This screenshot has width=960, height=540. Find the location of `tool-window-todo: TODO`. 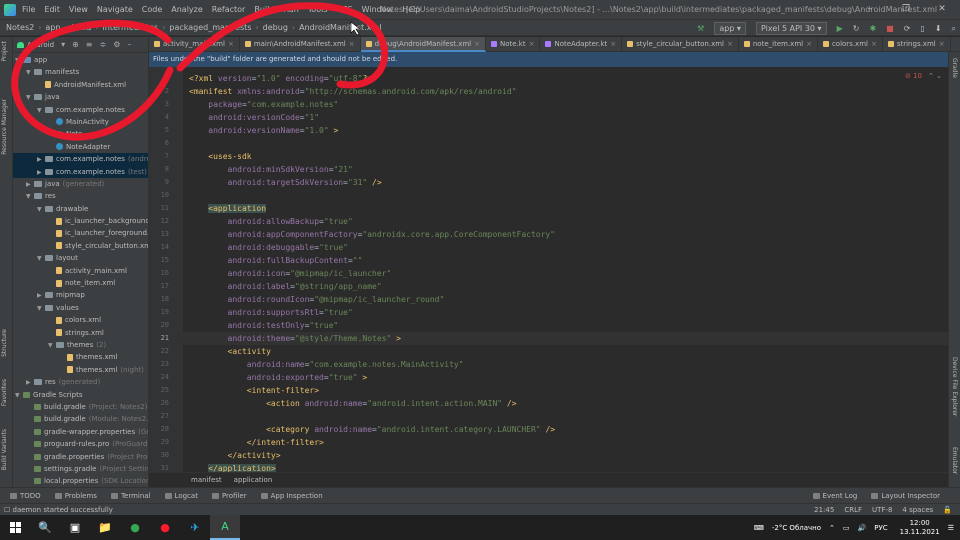

tool-window-todo: TODO is located at coordinates (25, 496).